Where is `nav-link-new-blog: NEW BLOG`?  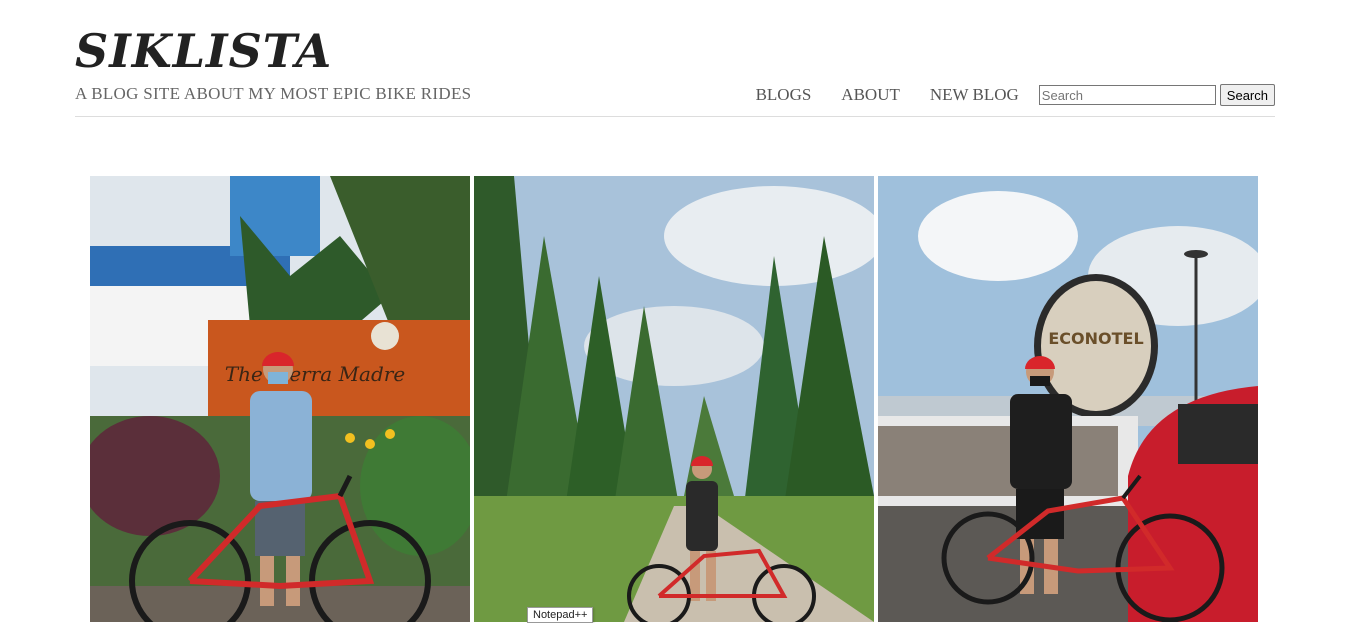 nav-link-new-blog: NEW BLOG is located at coordinates (974, 95).